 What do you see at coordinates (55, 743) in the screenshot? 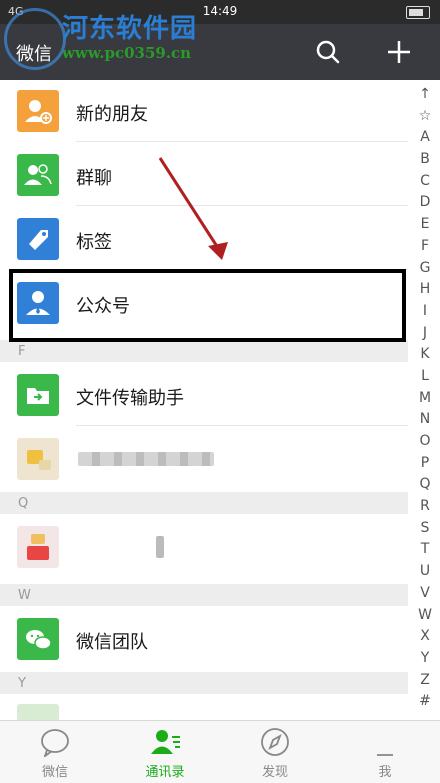
I see `chat-bubble-icon` at bounding box center [55, 743].